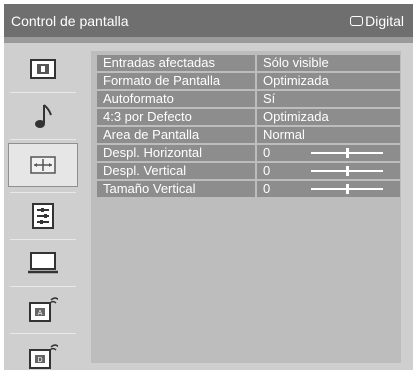  What do you see at coordinates (145, 170) in the screenshot?
I see `setting-label: Despl. Vertical` at bounding box center [145, 170].